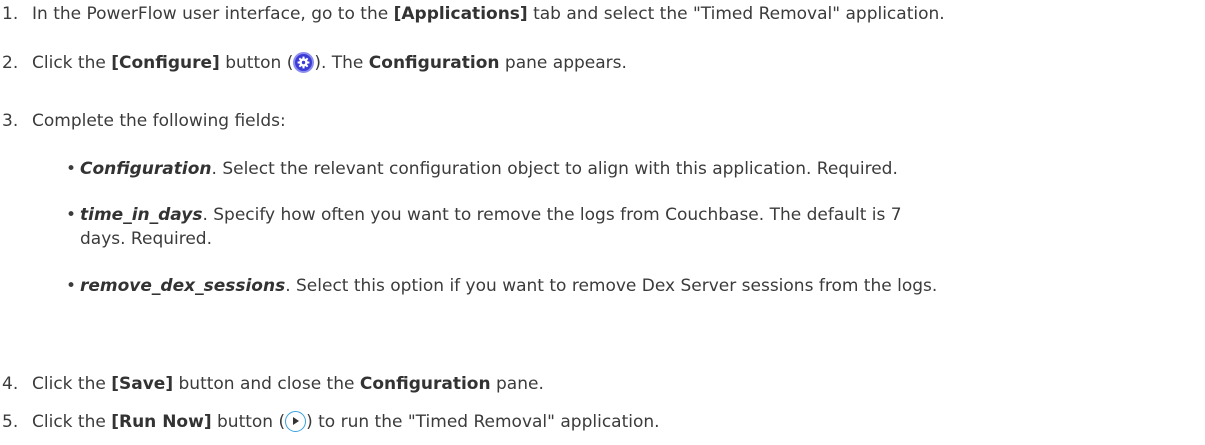 This screenshot has width=1205, height=445. I want to click on configure-button-label: [Configure], so click(165, 63).